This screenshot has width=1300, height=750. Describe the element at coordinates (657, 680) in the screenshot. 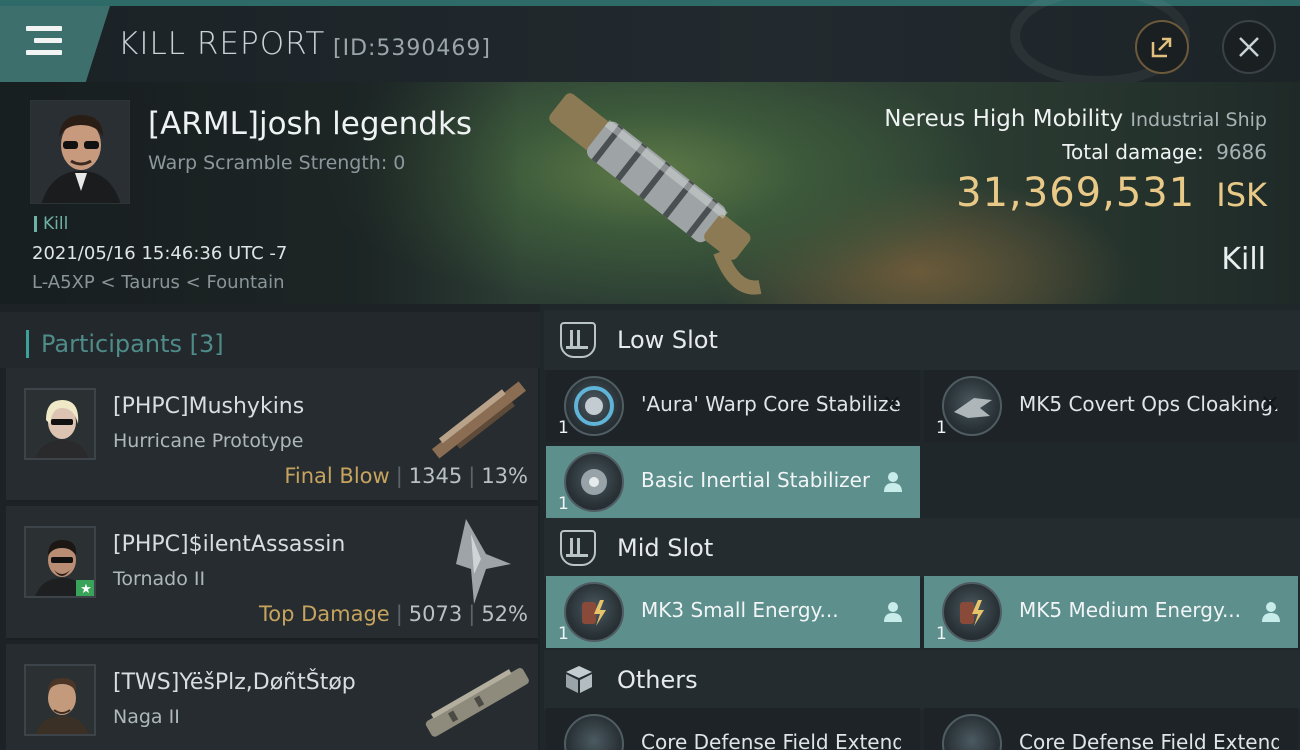

I see `others-title: Others` at that location.